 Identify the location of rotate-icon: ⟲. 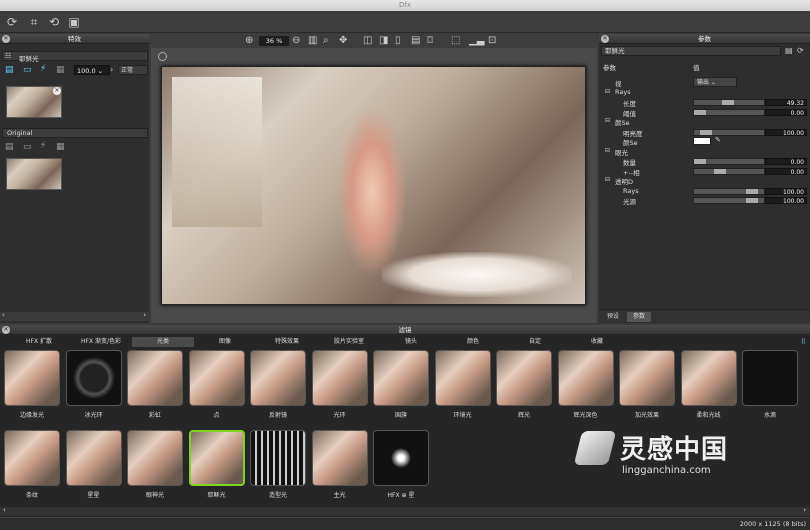
(54, 22).